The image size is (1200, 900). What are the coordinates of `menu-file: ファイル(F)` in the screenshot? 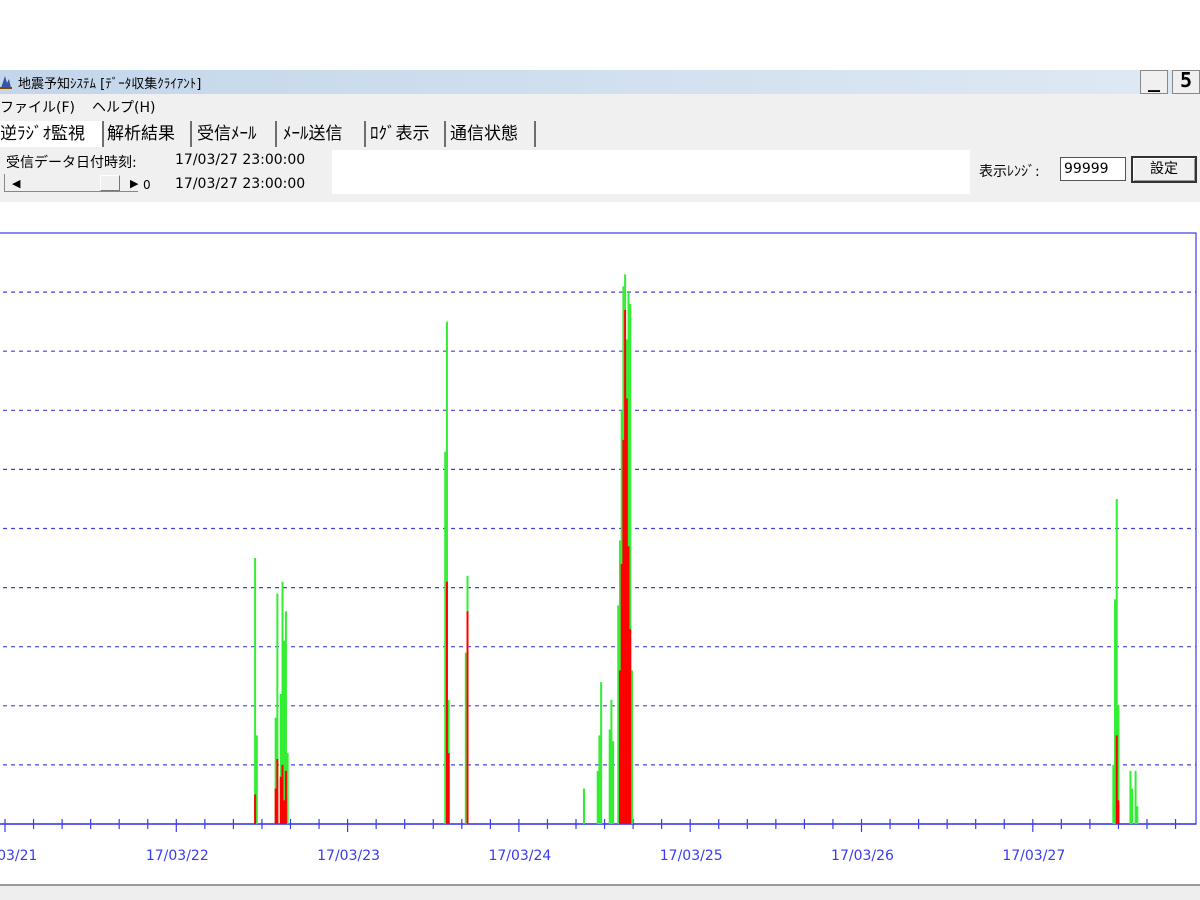 It's located at (37, 107).